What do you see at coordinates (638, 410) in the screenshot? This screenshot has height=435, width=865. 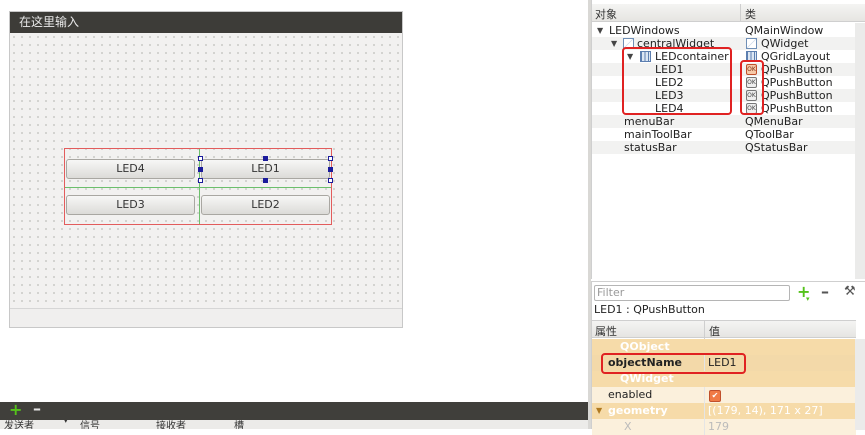 I see `property-name: geometry` at bounding box center [638, 410].